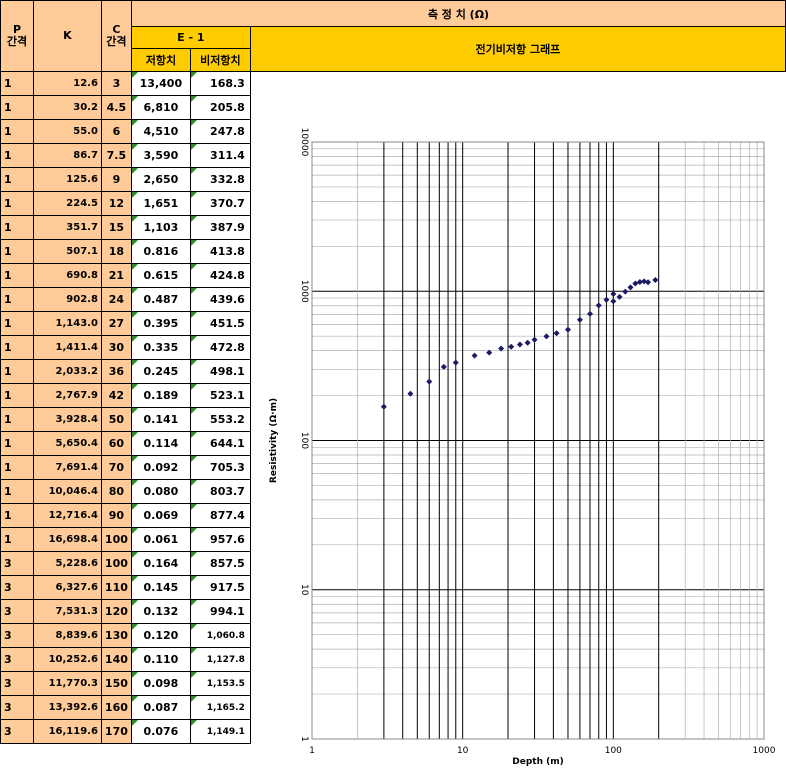  I want to click on row-resist: 3,590, so click(160, 155).